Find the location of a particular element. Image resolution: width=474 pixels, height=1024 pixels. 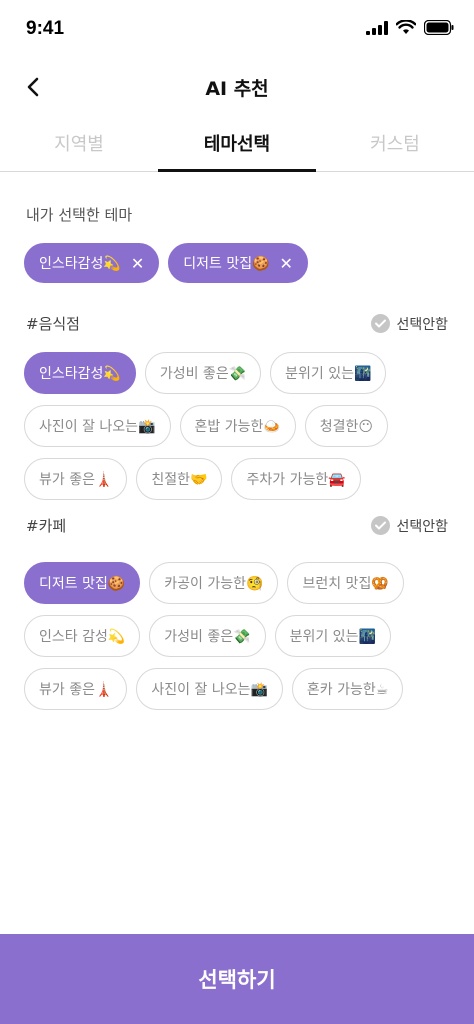

status-bar: 9:41 is located at coordinates (237, 30).